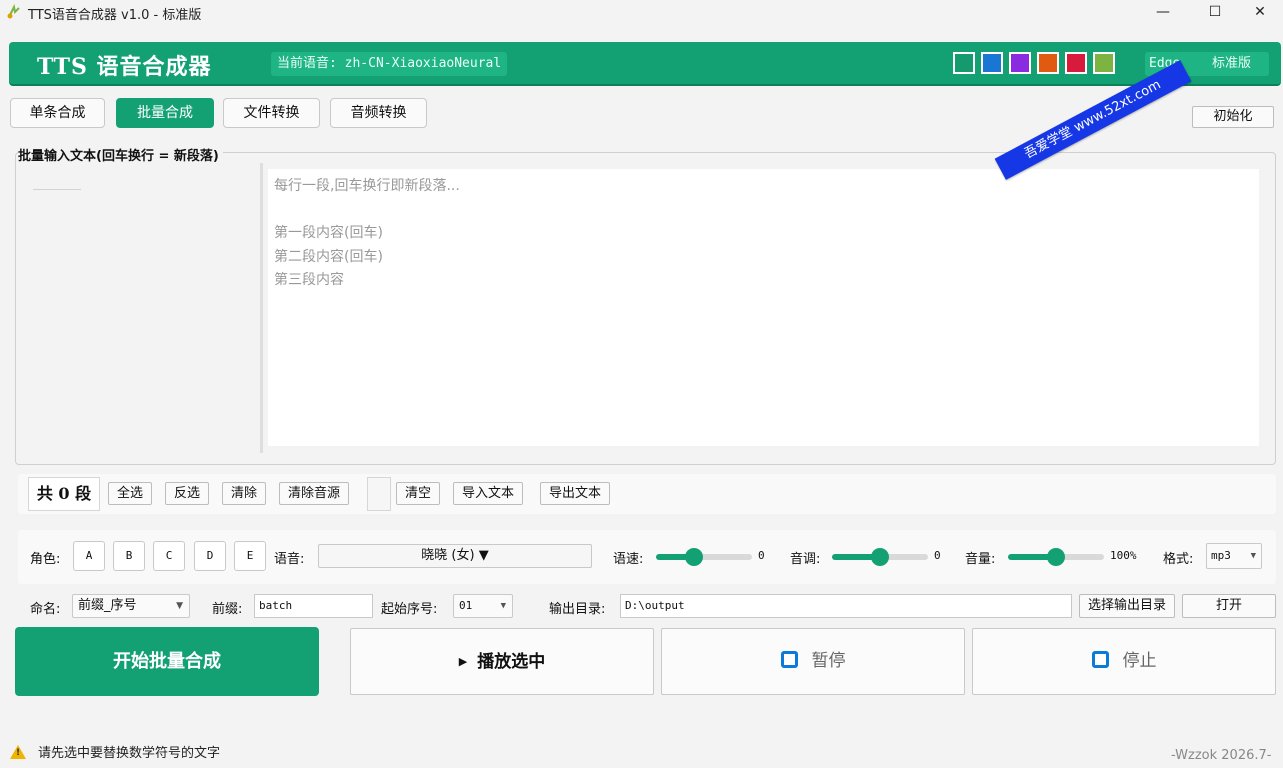 The width and height of the screenshot is (1283, 768). What do you see at coordinates (389, 64) in the screenshot?
I see `current-voice-label: 当前语音: zh-CN-XiaoxiaoNeural` at bounding box center [389, 64].